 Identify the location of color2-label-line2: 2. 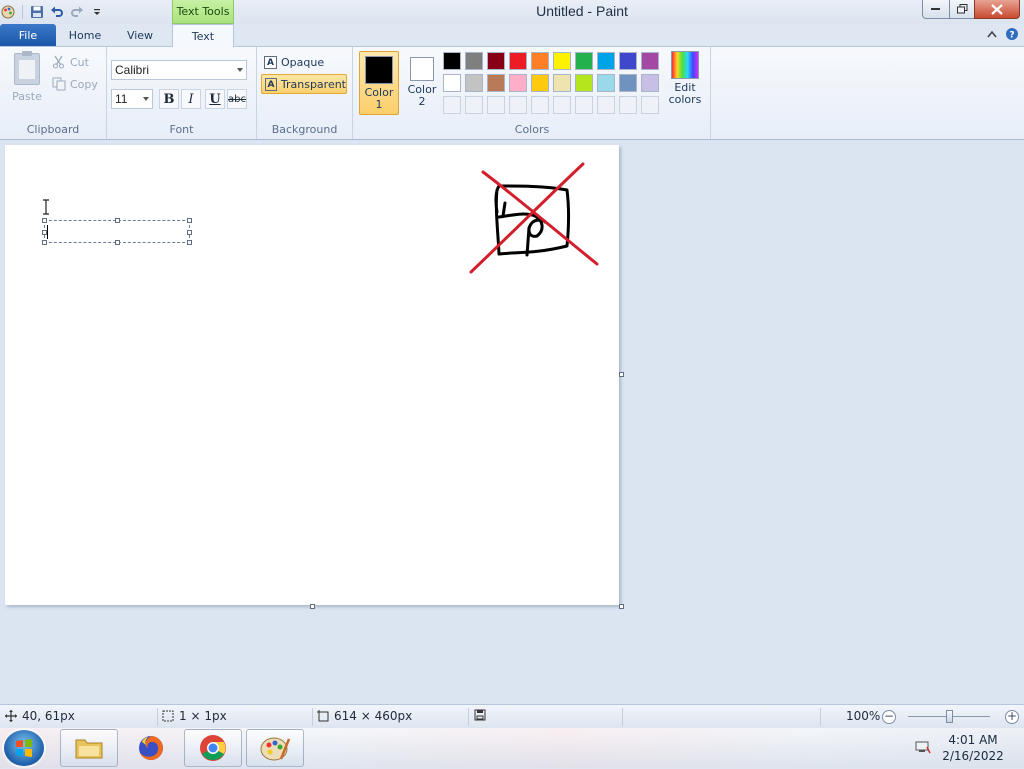
(422, 101).